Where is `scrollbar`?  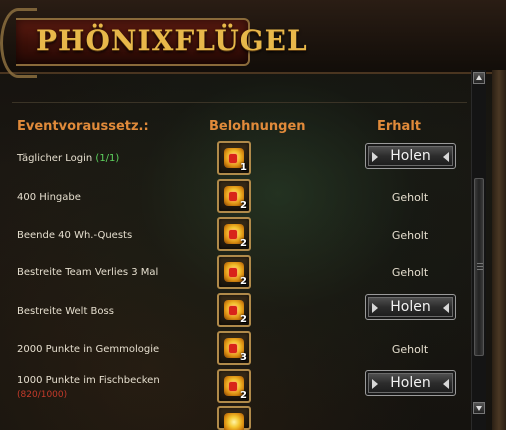
scrollbar is located at coordinates (478, 250).